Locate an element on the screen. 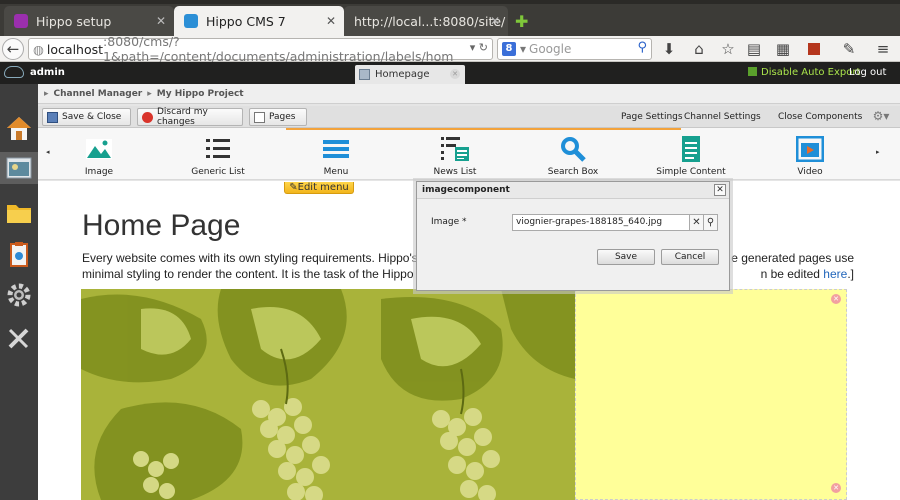 The height and width of the screenshot is (500, 900). tools-icon is located at coordinates (19, 338).